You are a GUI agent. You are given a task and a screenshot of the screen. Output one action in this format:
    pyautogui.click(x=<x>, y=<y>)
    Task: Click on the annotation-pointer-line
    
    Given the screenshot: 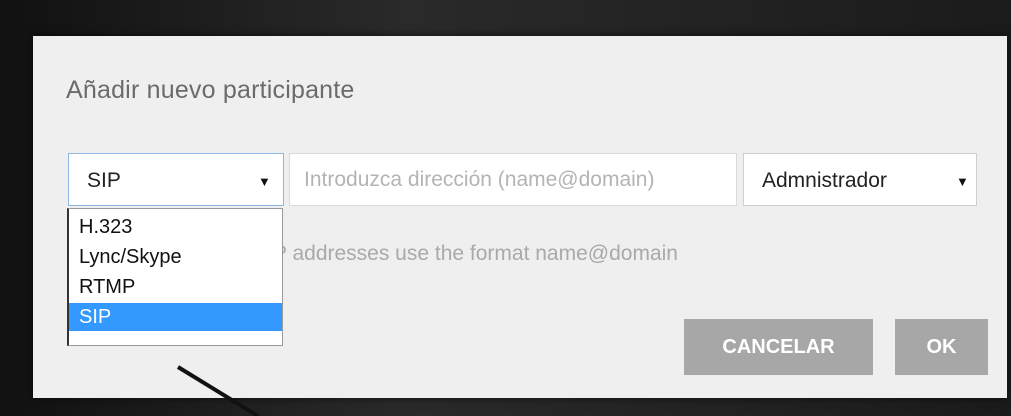 What is the action you would take?
    pyautogui.click(x=218, y=390)
    